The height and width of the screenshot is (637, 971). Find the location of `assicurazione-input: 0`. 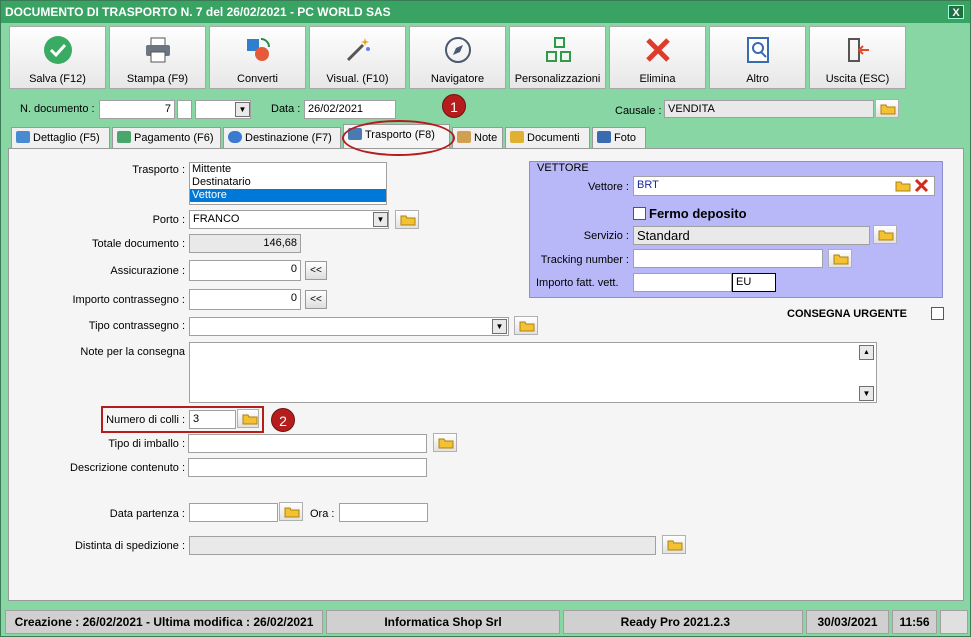

assicurazione-input: 0 is located at coordinates (245, 270).